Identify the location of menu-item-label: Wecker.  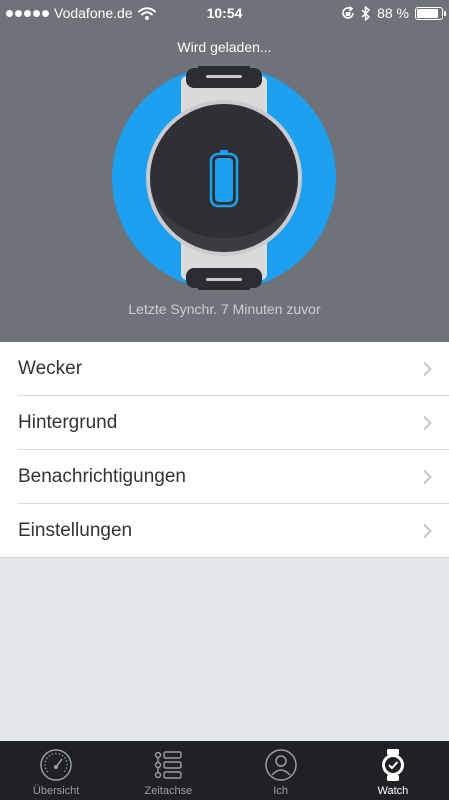
(50, 368).